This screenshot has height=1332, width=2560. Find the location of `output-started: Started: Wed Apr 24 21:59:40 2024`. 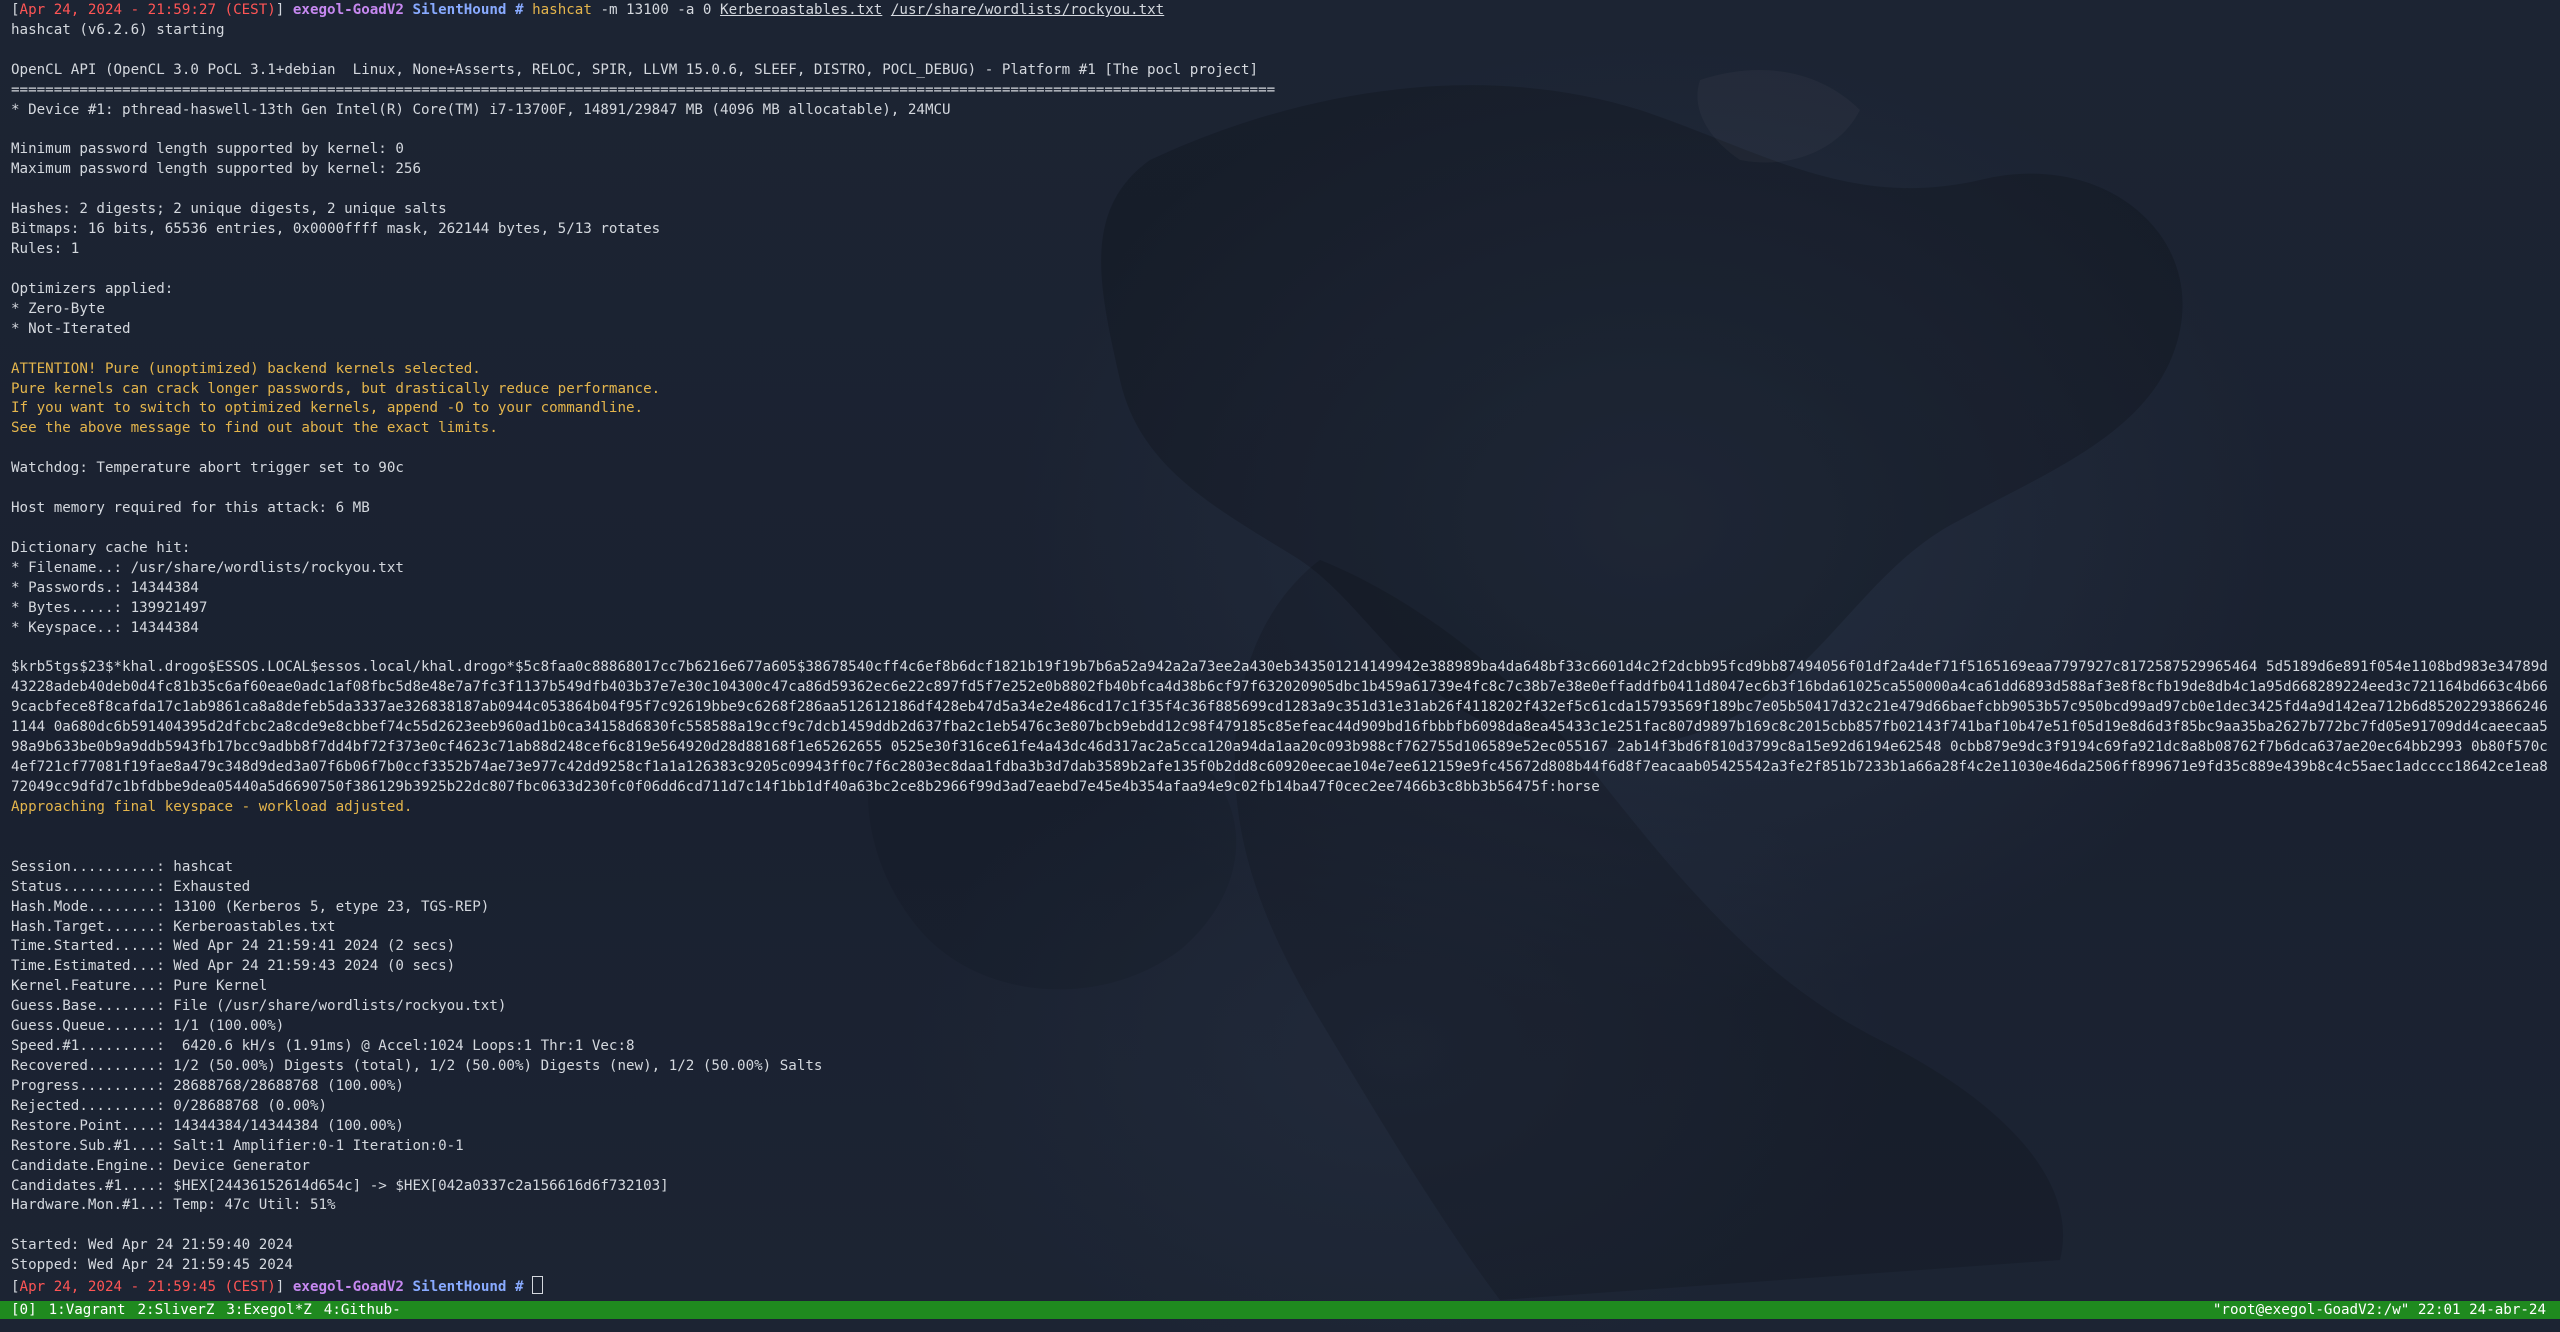

output-started: Started: Wed Apr 24 21:59:40 2024 is located at coordinates (152, 1245).